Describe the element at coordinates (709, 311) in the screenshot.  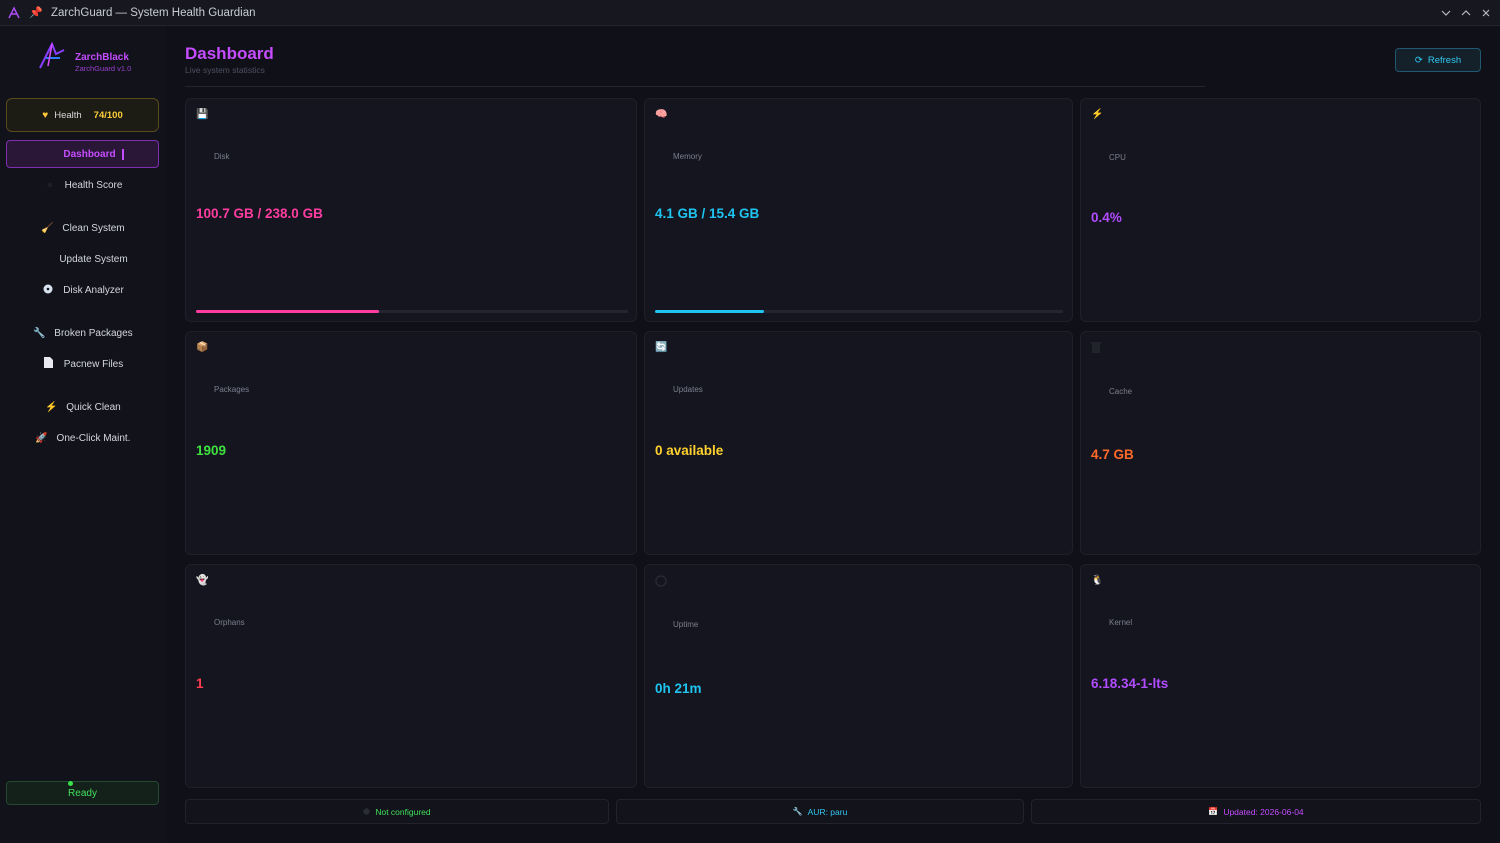
I see `memory-progress-fill` at that location.